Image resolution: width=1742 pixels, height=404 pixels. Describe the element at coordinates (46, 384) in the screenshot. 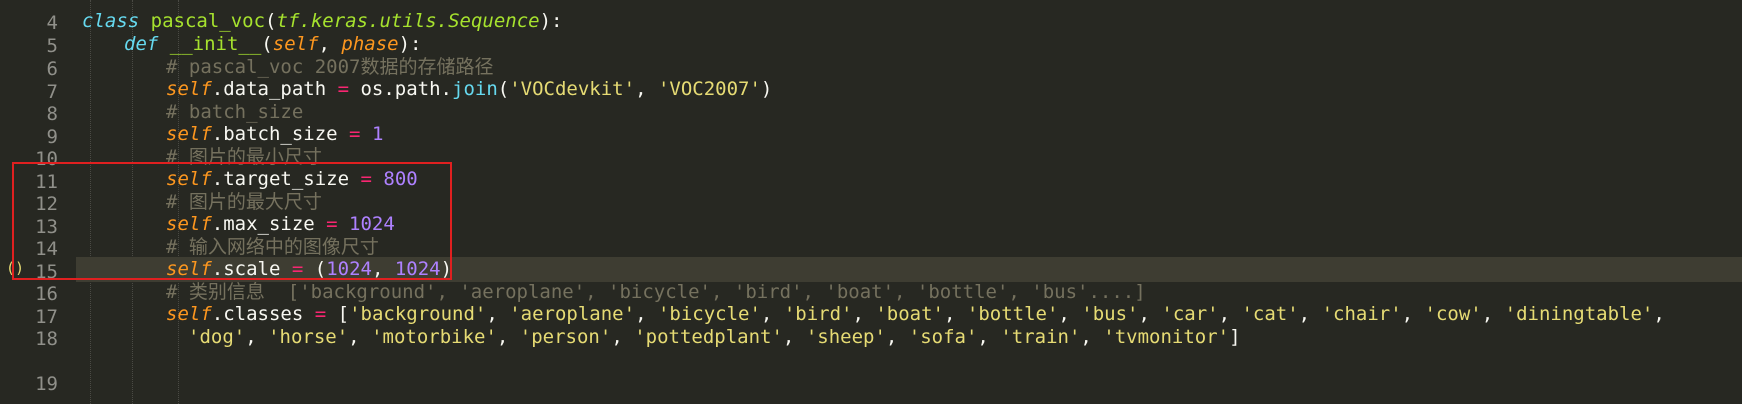

I see `line-number: 19` at that location.